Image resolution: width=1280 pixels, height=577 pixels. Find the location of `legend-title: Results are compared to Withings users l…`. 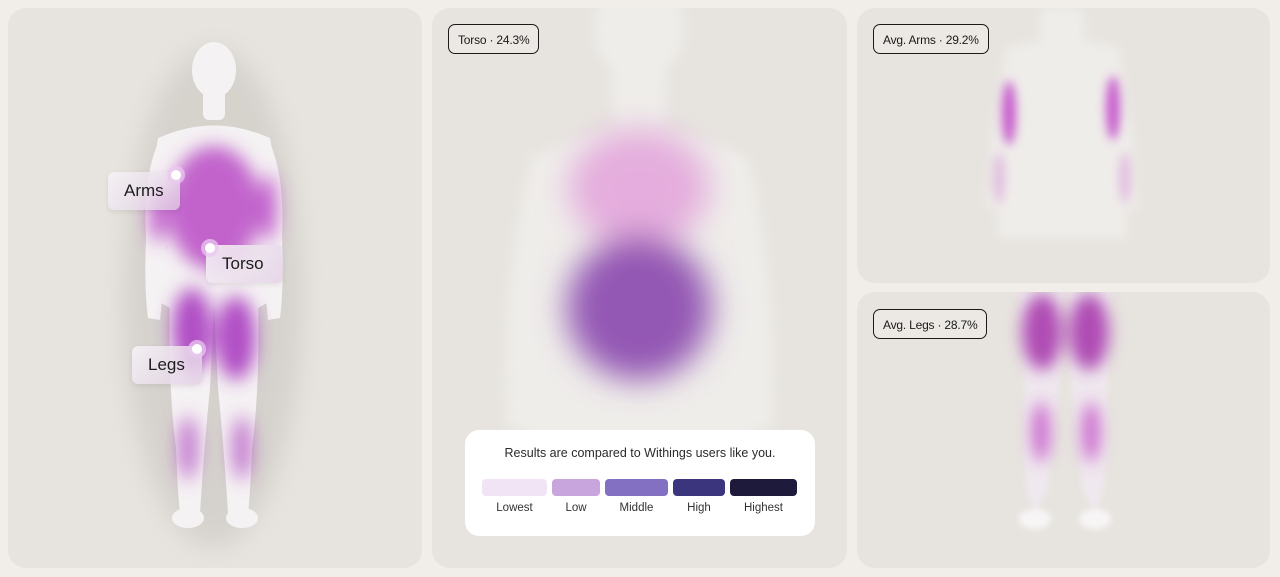

legend-title: Results are compared to Withings users l… is located at coordinates (640, 453).